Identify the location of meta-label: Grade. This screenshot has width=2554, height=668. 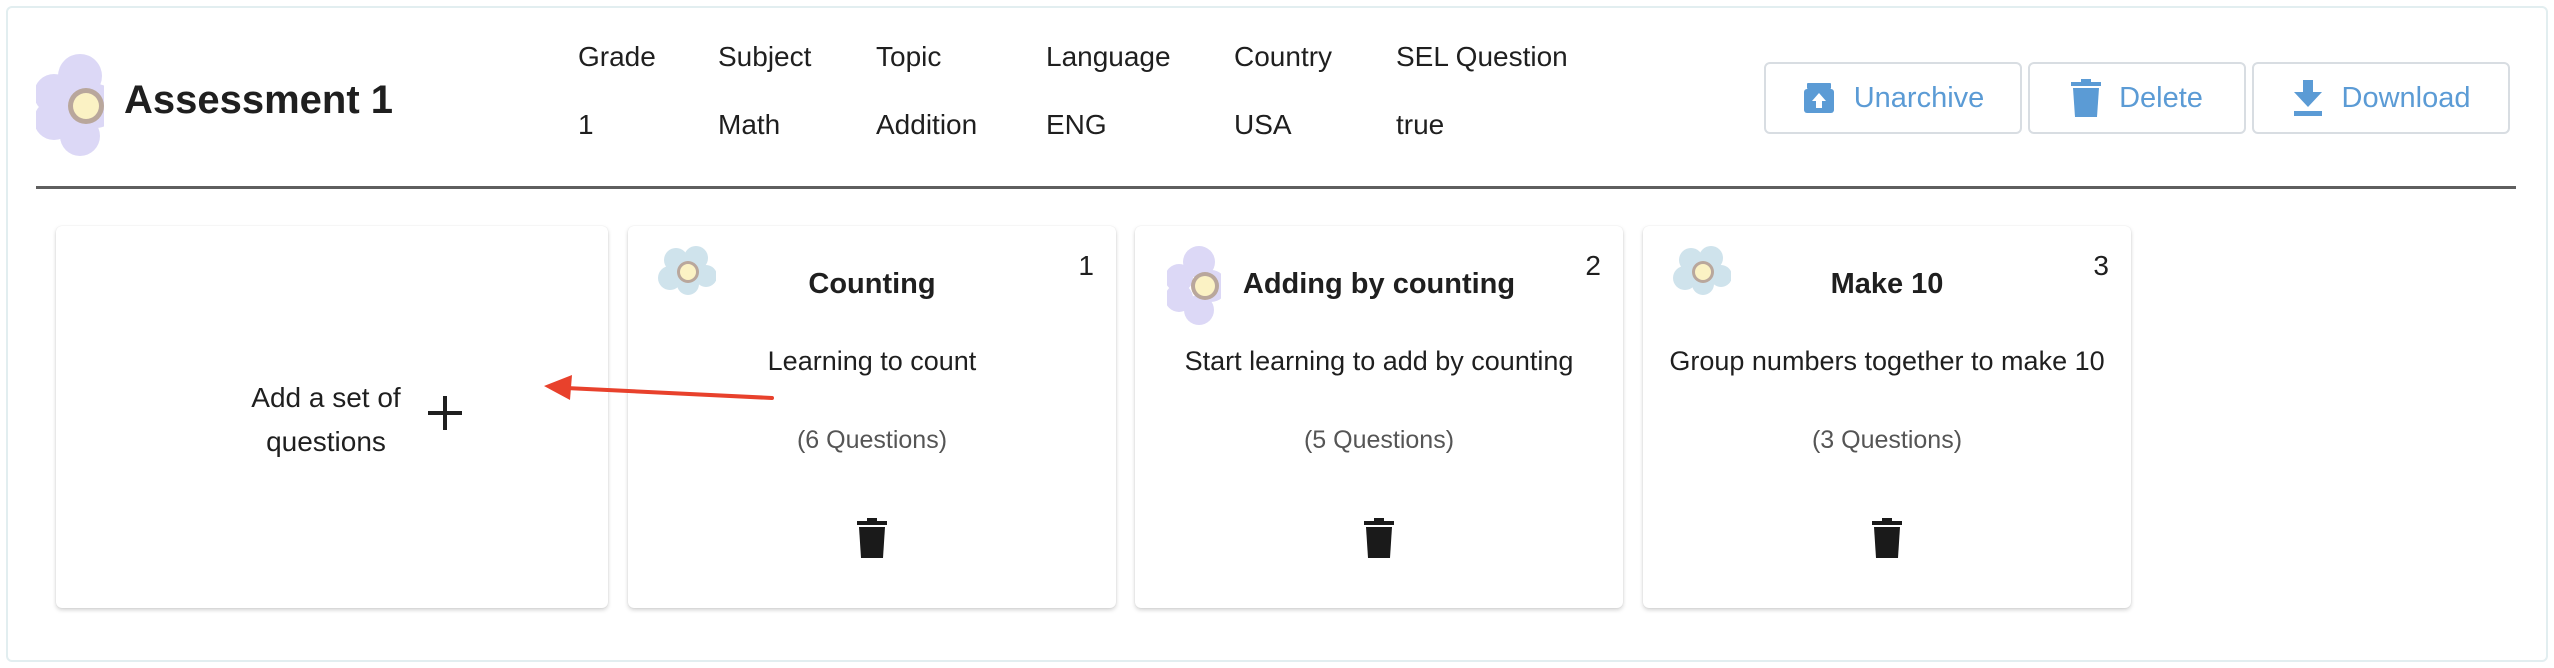
(617, 56).